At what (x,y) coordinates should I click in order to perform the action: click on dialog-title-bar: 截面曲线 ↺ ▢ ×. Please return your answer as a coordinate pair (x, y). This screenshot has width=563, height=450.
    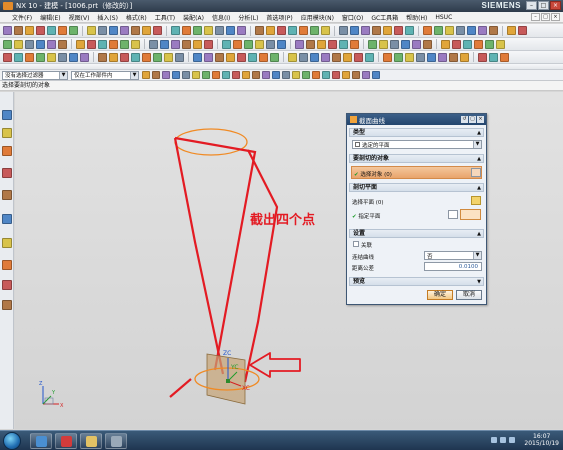
    Looking at the image, I should click on (416, 119).